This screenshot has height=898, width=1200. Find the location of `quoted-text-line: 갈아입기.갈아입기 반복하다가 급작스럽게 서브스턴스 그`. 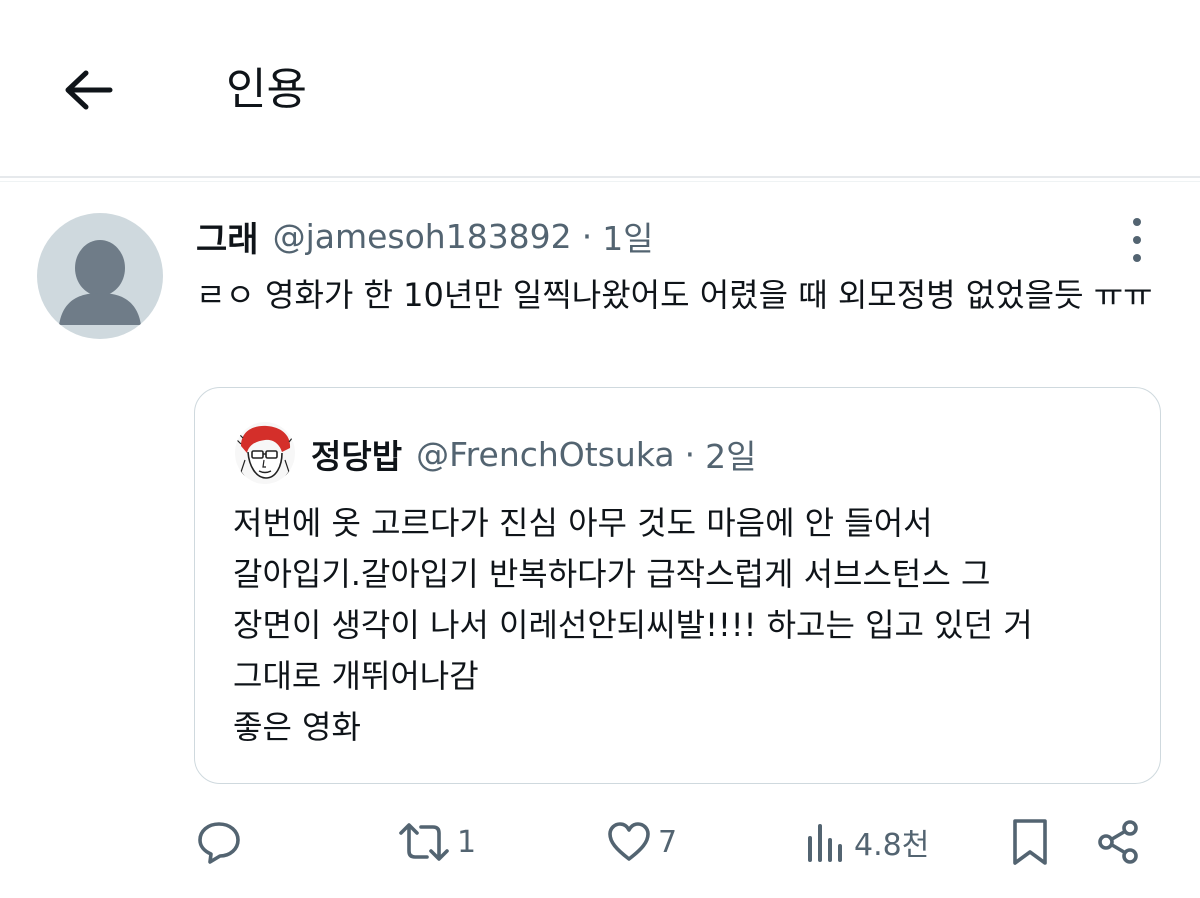

quoted-text-line: 갈아입기.갈아입기 반복하다가 급작스럽게 서브스턴스 그 is located at coordinates (612, 574).